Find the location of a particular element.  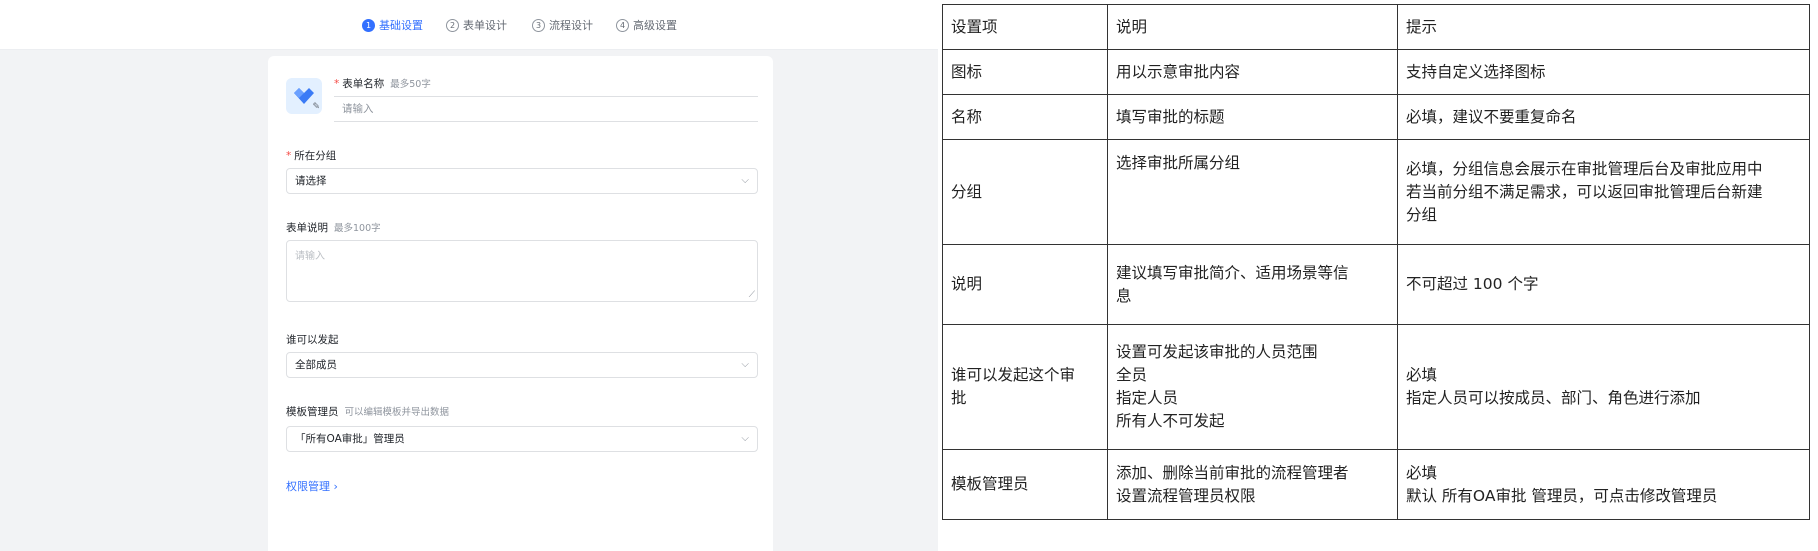

text-line: 分组 is located at coordinates (1422, 214).